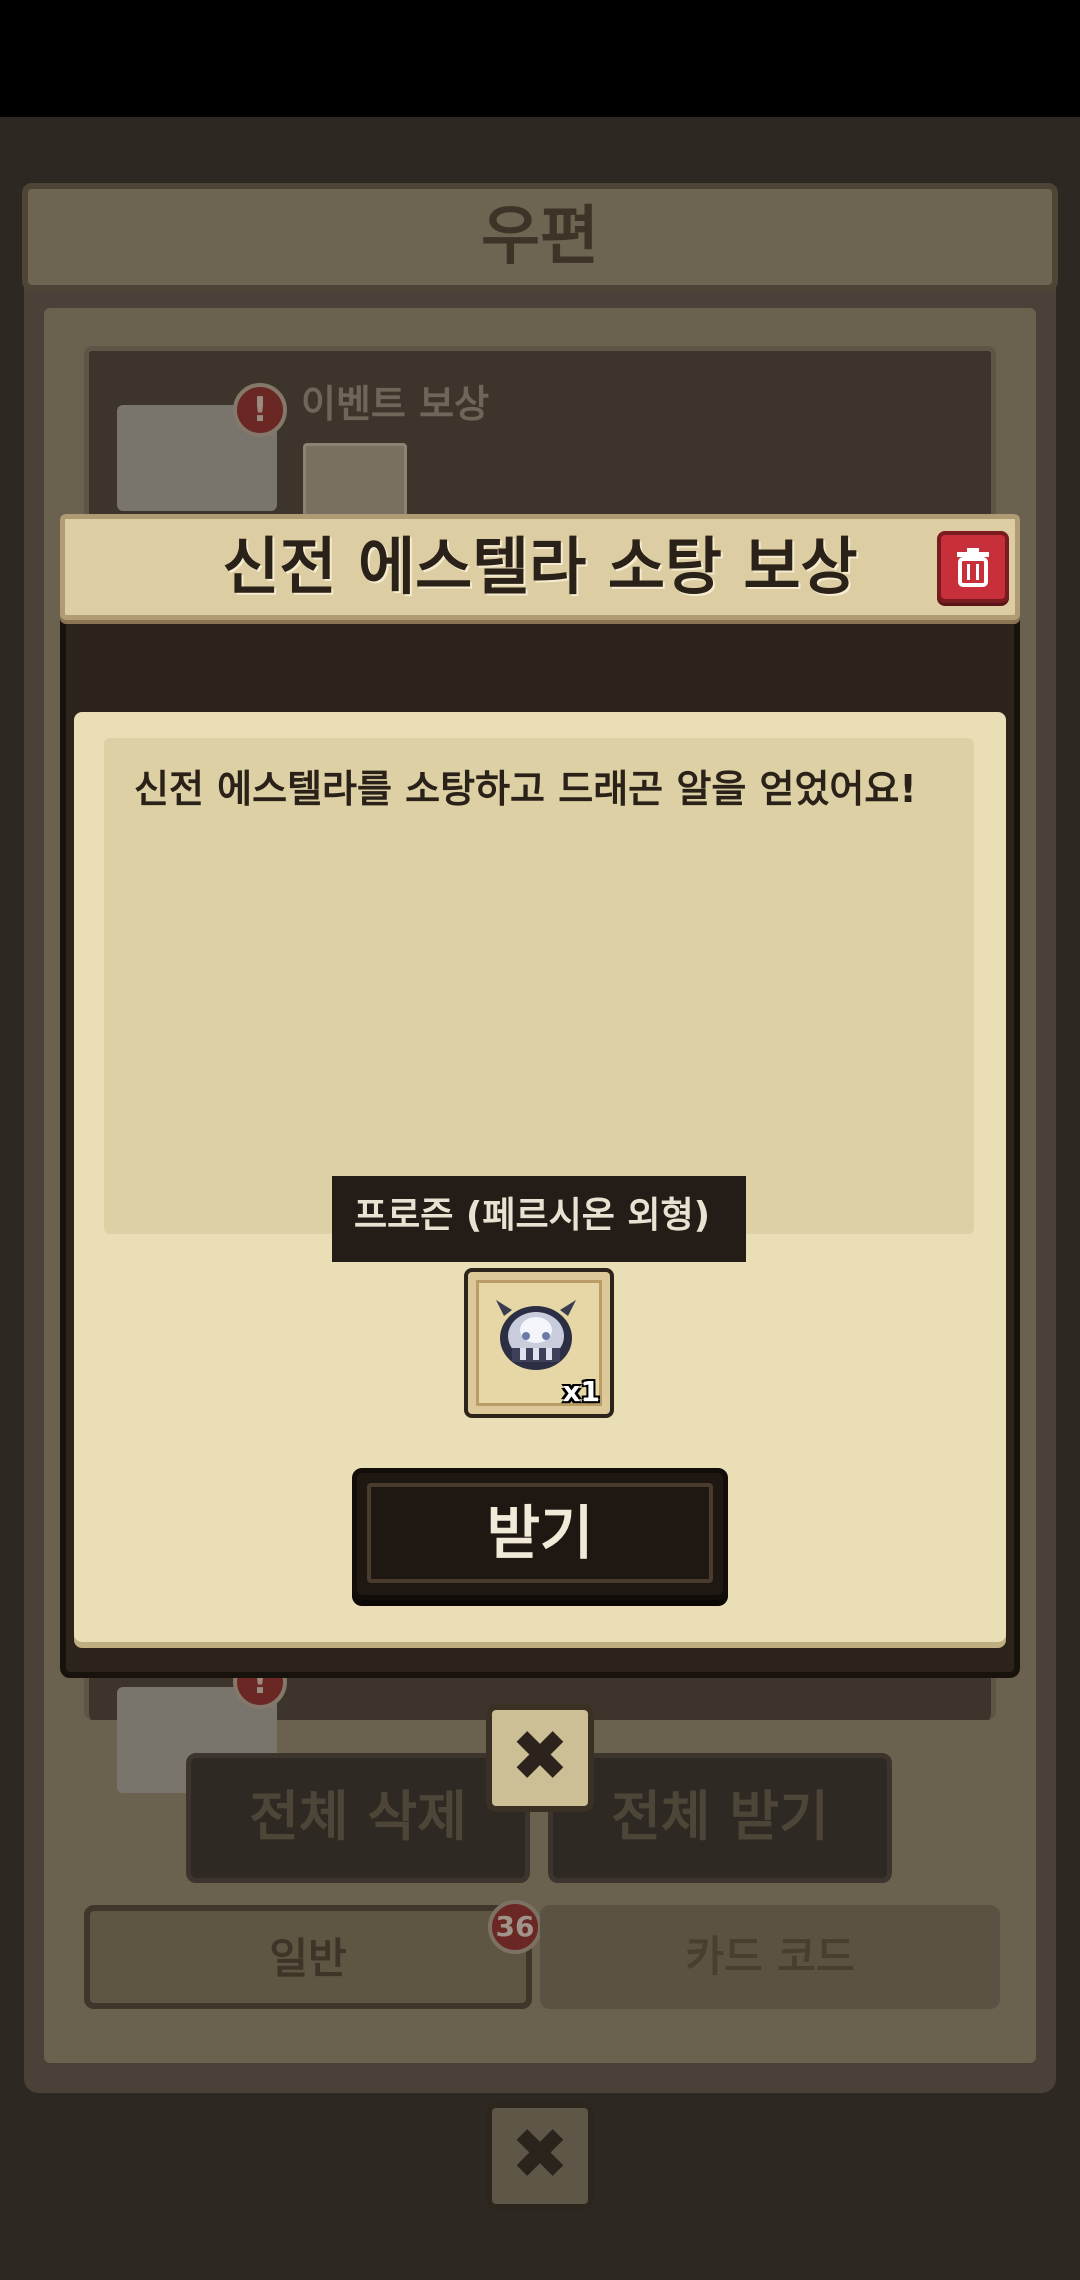 This screenshot has height=2280, width=1080. Describe the element at coordinates (358, 1818) in the screenshot. I see `delete-all-button: 전체 삭제` at that location.